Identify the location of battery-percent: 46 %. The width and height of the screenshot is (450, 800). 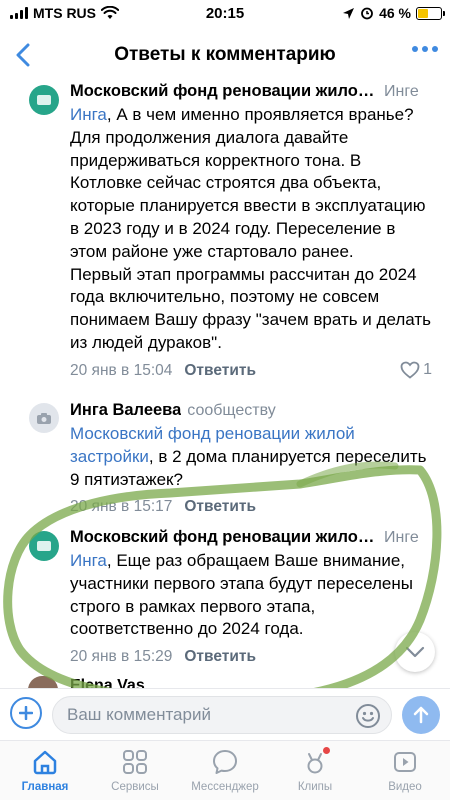
(395, 13).